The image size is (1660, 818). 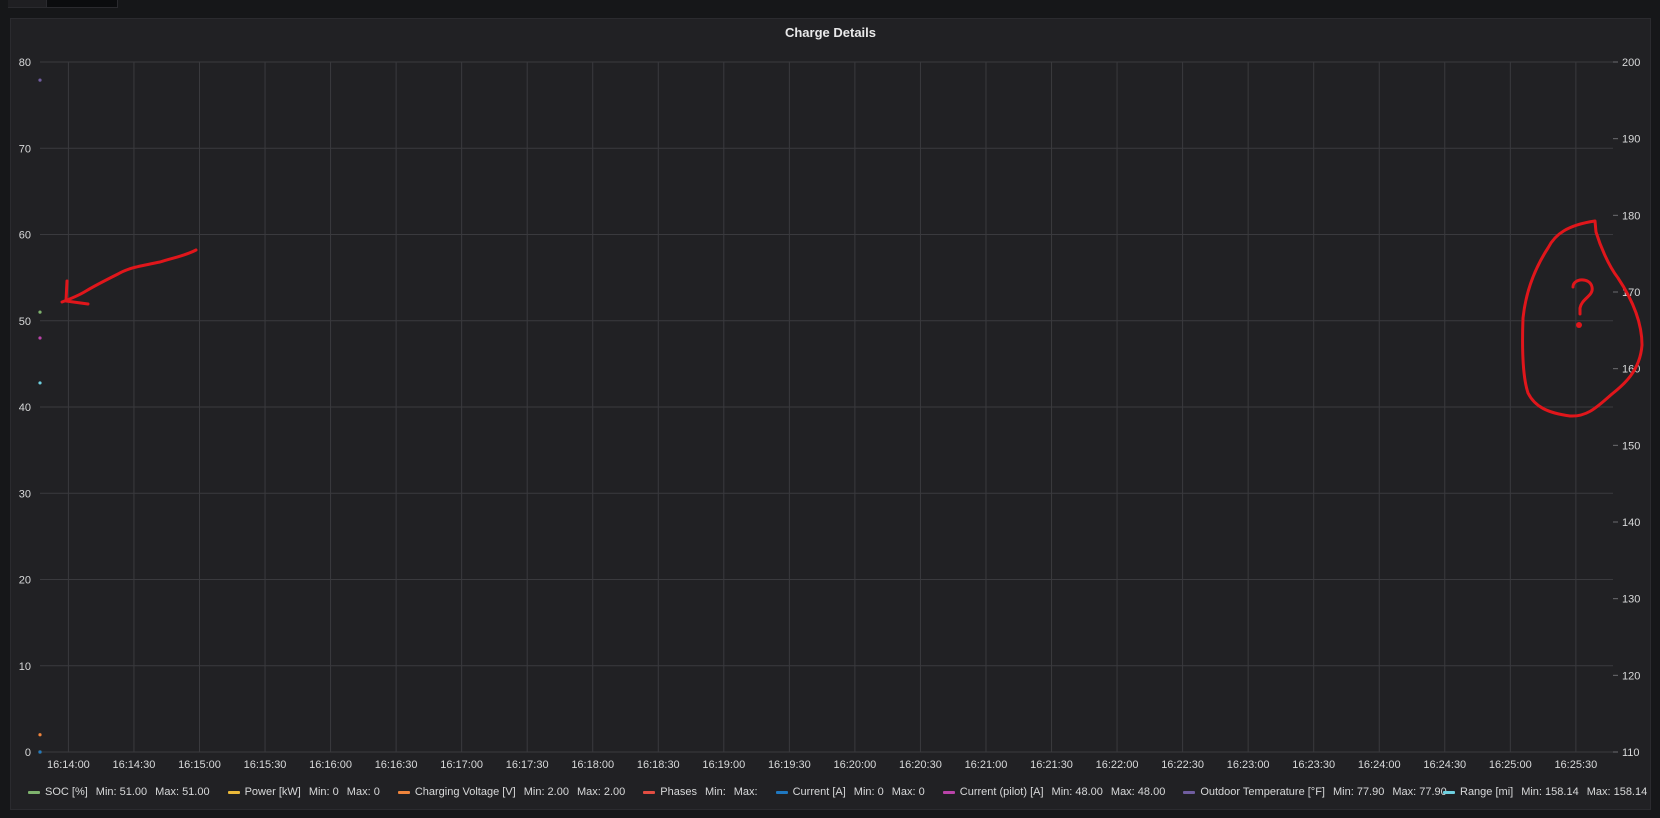 I want to click on legend-max: Max: 48.00, so click(x=1138, y=792).